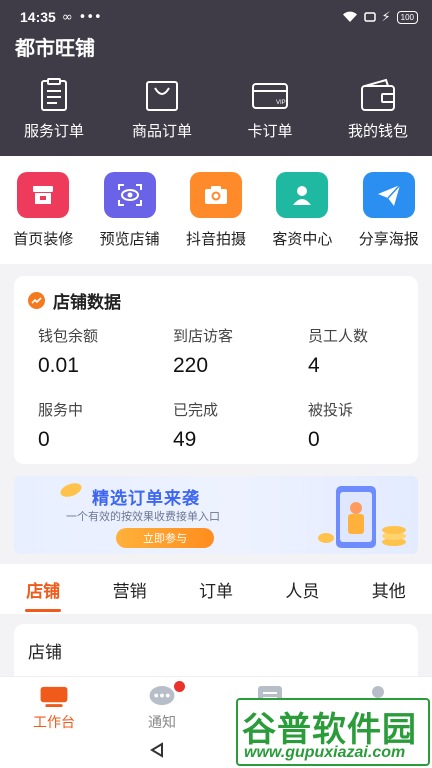  Describe the element at coordinates (216, 654) in the screenshot. I see `store-section: 店铺` at that location.